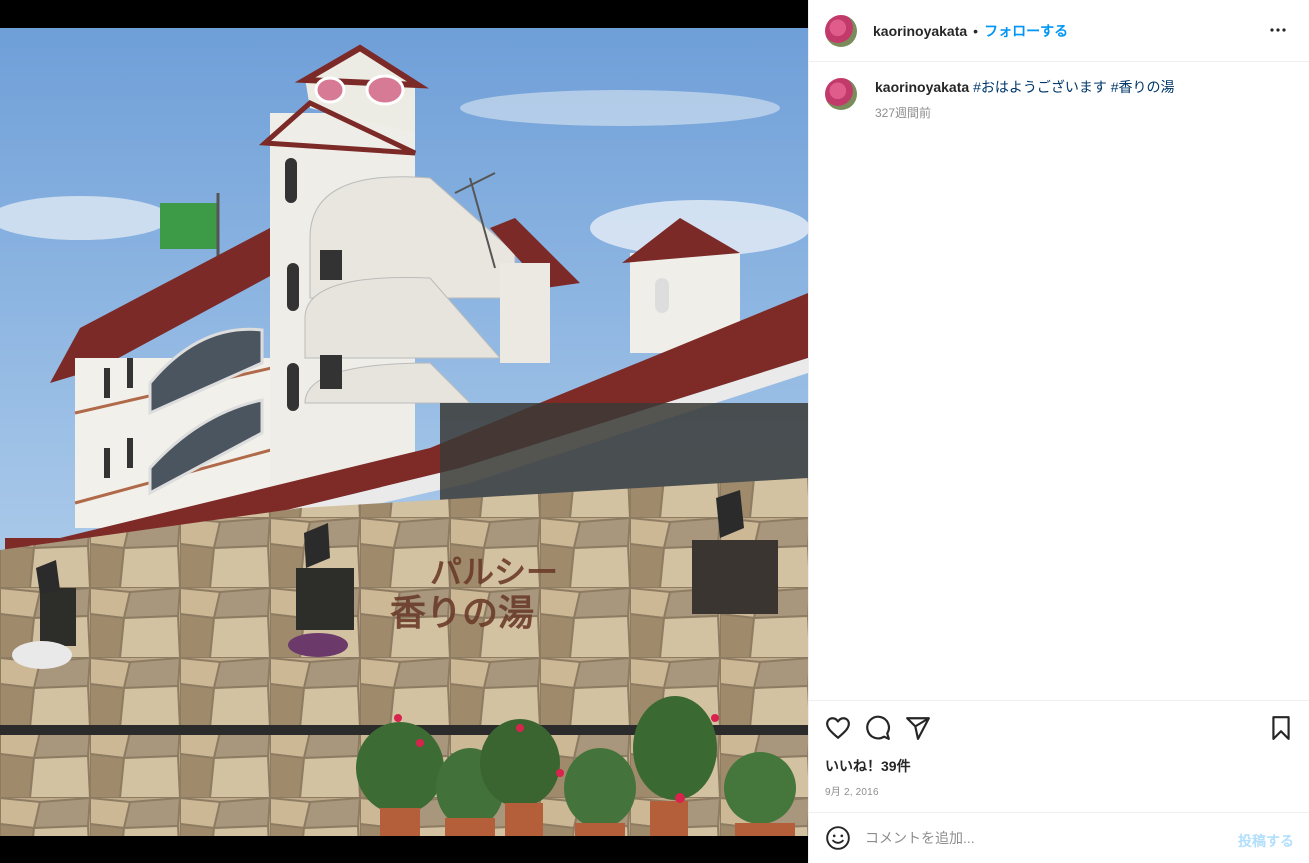 This screenshot has width=1309, height=863. Describe the element at coordinates (189, 226) in the screenshot. I see `rooftop-sign` at that location.